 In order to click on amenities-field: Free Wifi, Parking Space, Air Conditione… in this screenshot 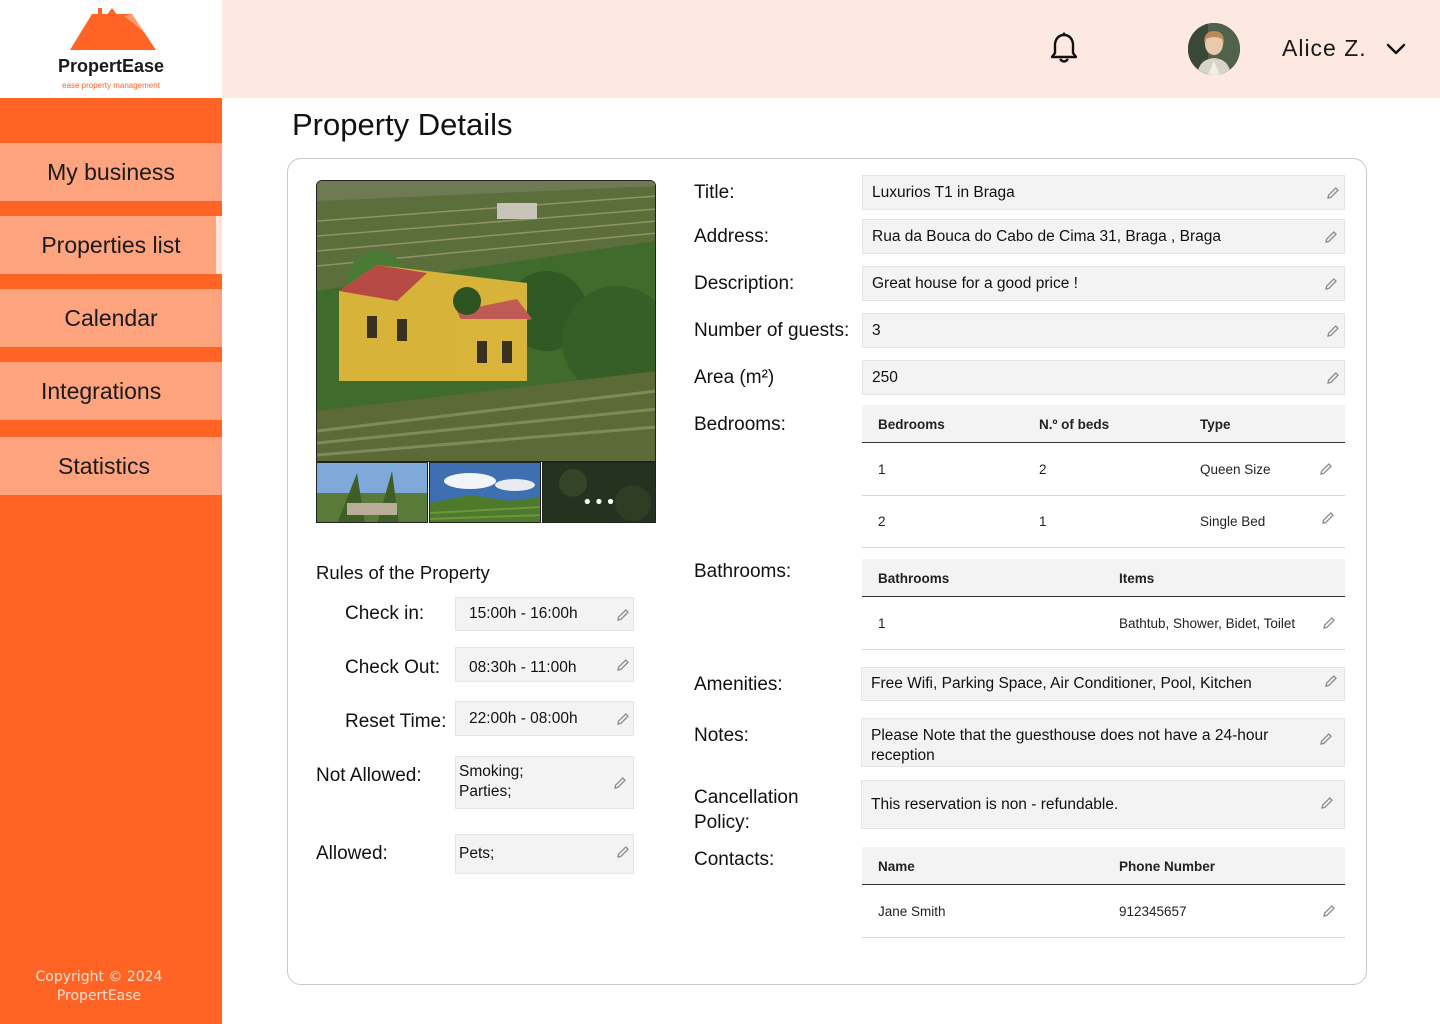, I will do `click(1103, 684)`.